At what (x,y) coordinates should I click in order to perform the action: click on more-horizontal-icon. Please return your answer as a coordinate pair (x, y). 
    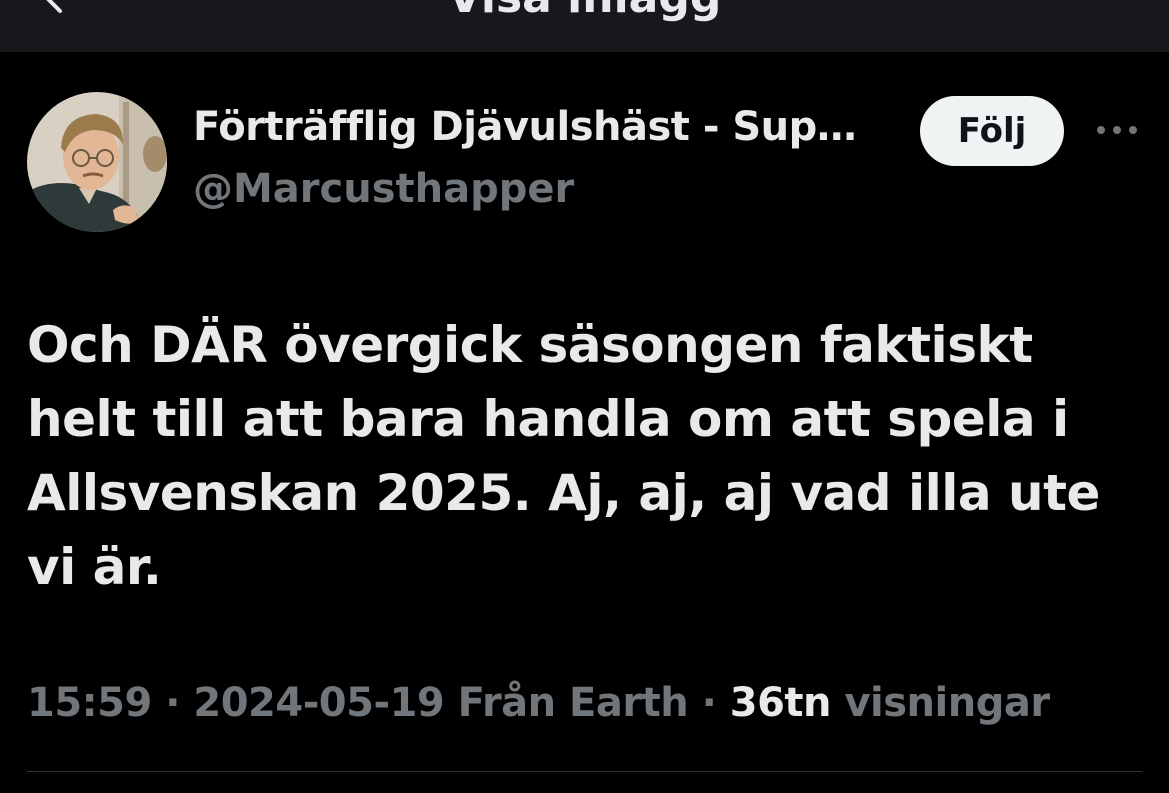
    Looking at the image, I should click on (1117, 130).